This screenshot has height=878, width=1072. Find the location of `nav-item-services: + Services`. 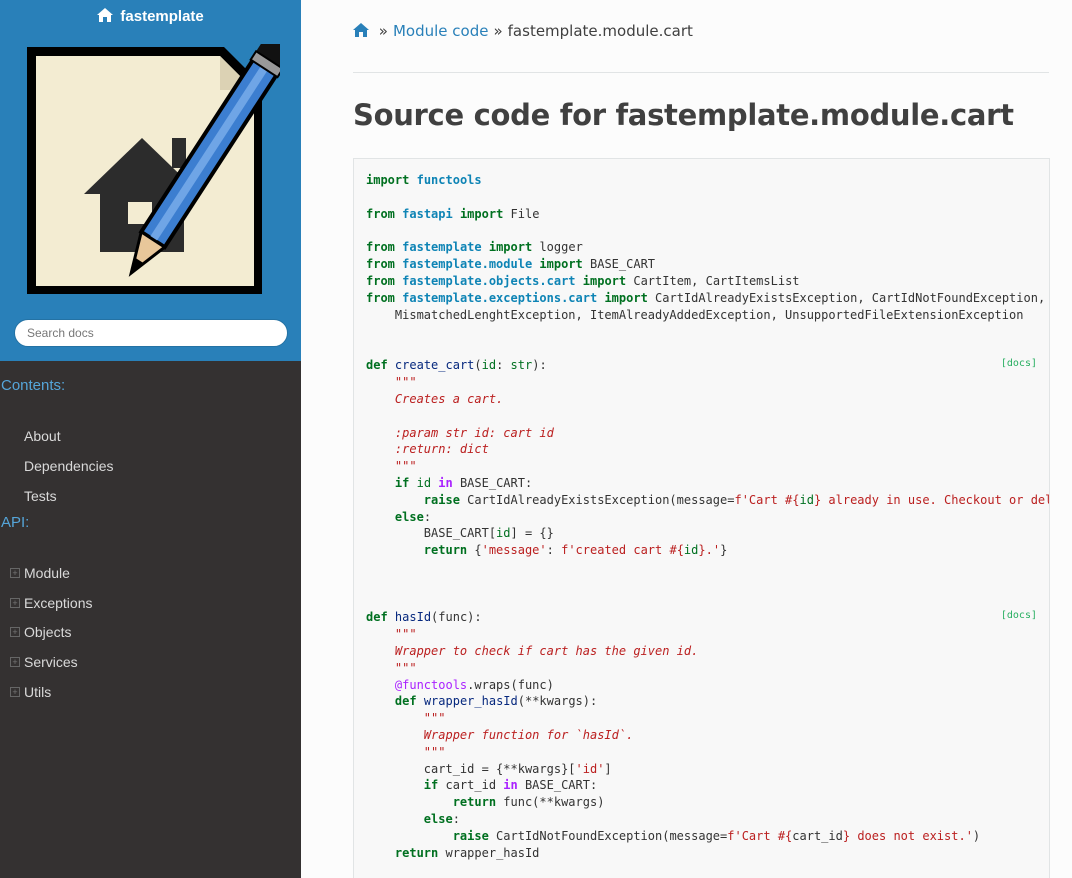

nav-item-services: + Services is located at coordinates (150, 662).